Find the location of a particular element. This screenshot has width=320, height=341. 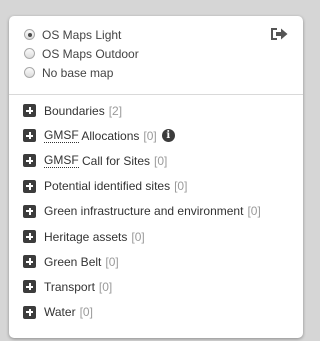

layer-gmsf-allocations: GMSF Allocations [0] i is located at coordinates (156, 135).